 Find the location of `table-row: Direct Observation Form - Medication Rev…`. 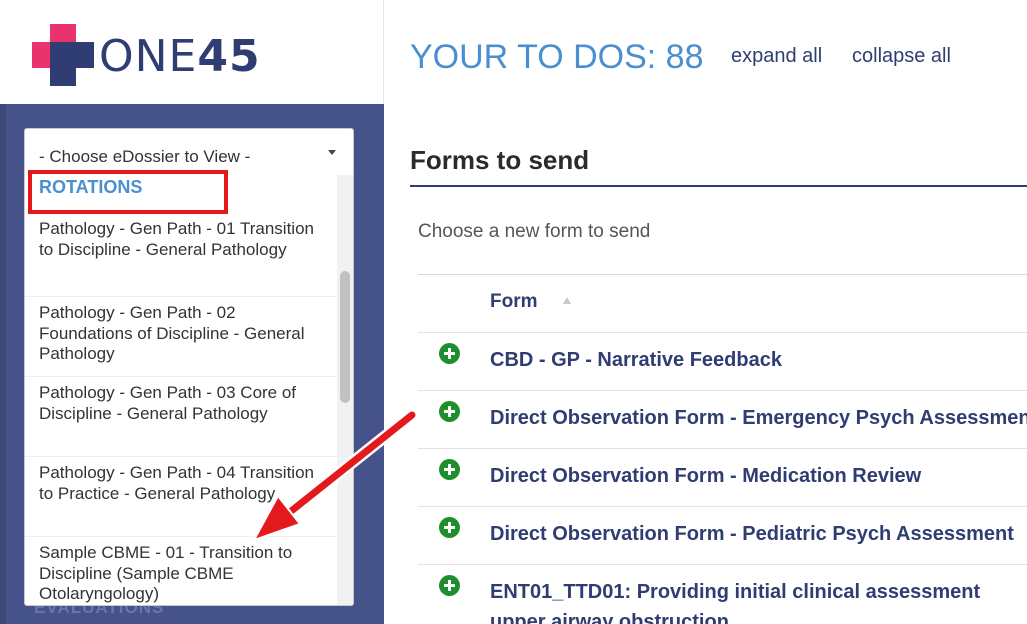

table-row: Direct Observation Form - Medication Rev… is located at coordinates (722, 477).